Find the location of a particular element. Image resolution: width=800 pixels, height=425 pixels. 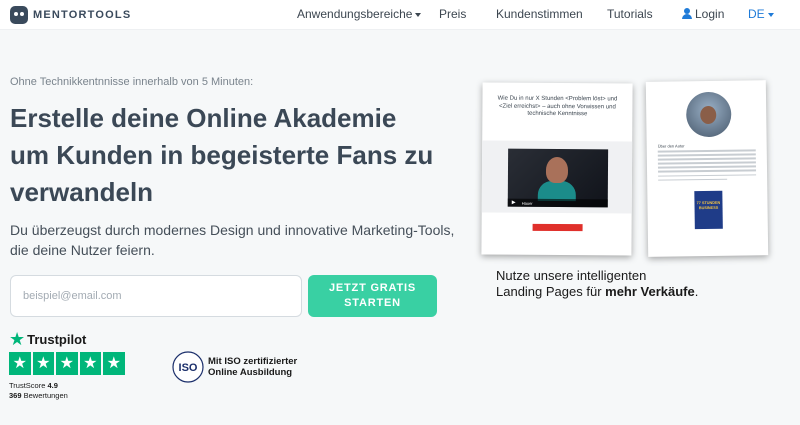

nav-label: Kundenstimmen is located at coordinates (539, 14).